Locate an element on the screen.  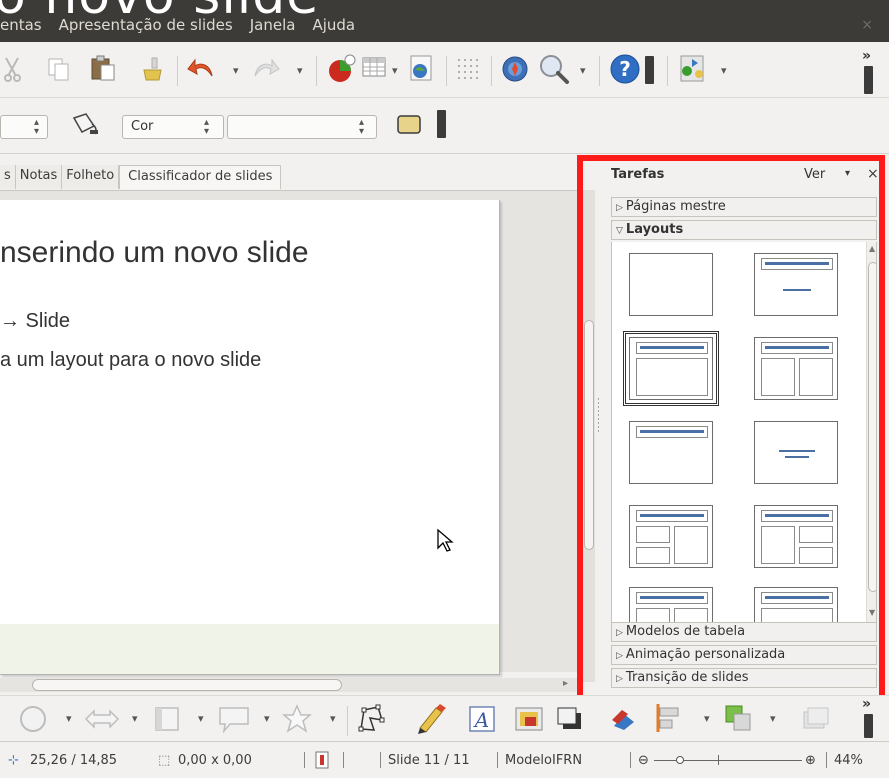
undo-icon is located at coordinates (201, 68).